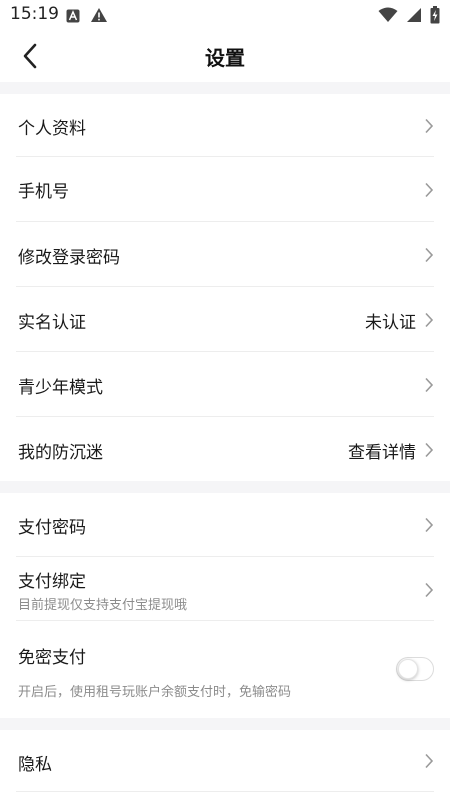  I want to click on menu-item-real-name: 实名认证 未认证, so click(225, 319).